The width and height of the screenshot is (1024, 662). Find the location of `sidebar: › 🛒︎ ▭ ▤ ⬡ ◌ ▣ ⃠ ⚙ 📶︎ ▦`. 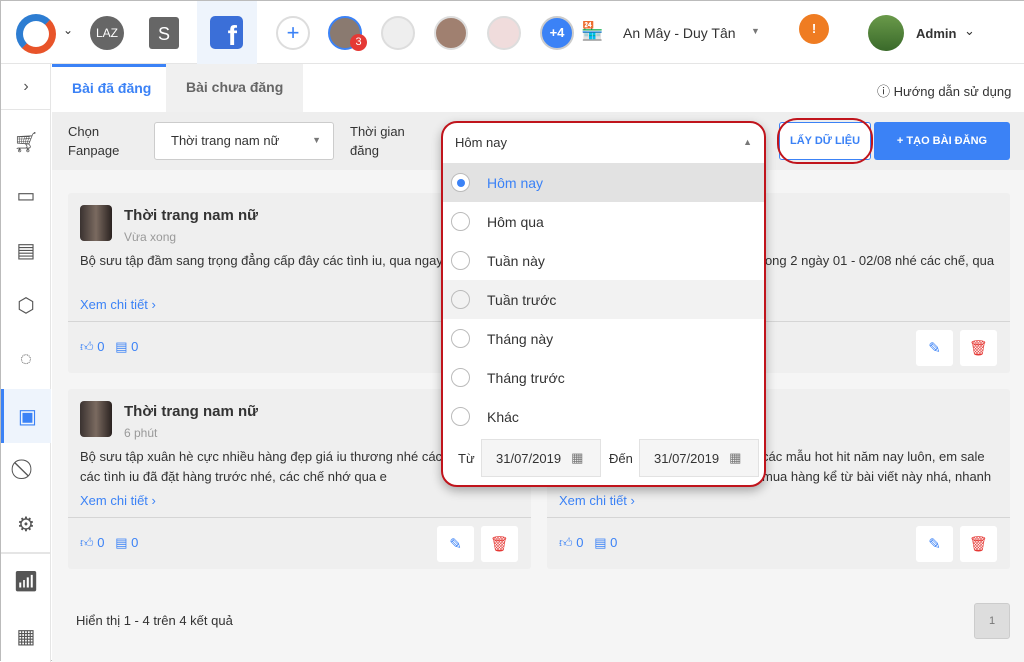

sidebar: › 🛒︎ ▭ ▤ ⬡ ◌ ▣ ⃠ ⚙ 📶︎ ▦ is located at coordinates (26, 363).